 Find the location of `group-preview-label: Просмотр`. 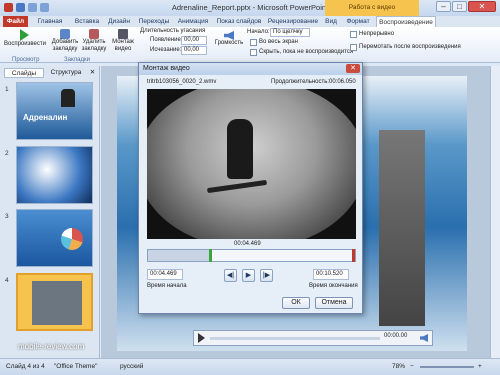

group-preview-label: Просмотр is located at coordinates (26, 60).